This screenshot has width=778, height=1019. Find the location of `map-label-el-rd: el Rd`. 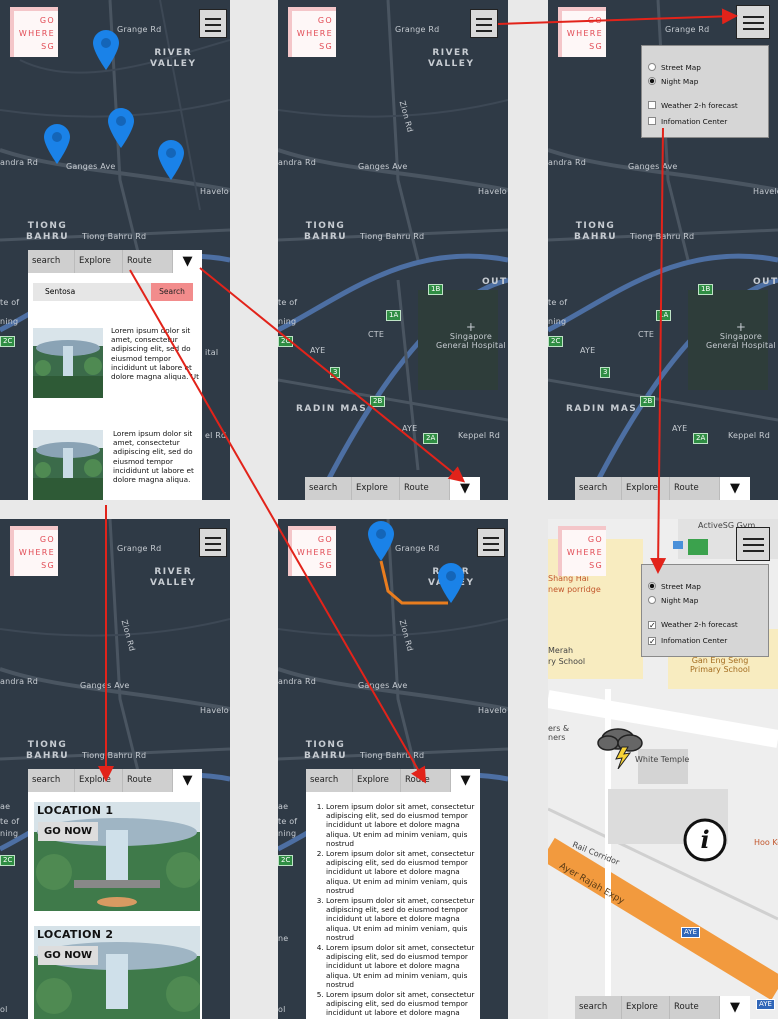

map-label-el-rd: el Rd is located at coordinates (216, 435).